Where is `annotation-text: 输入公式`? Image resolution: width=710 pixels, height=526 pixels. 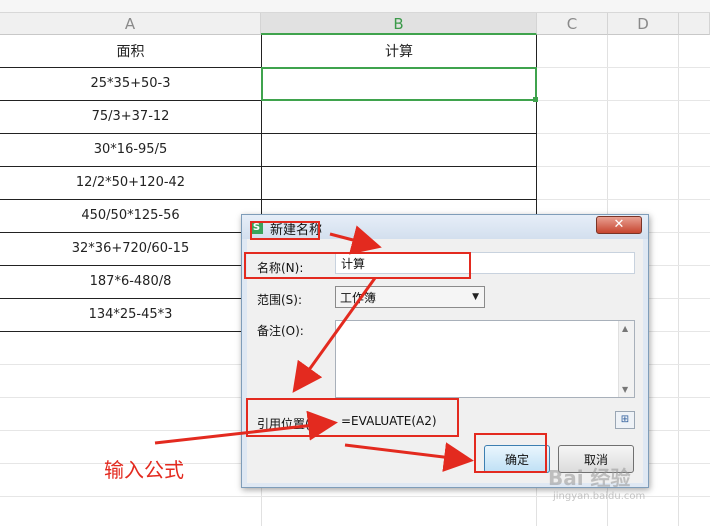
annotation-text: 输入公式 is located at coordinates (144, 470).